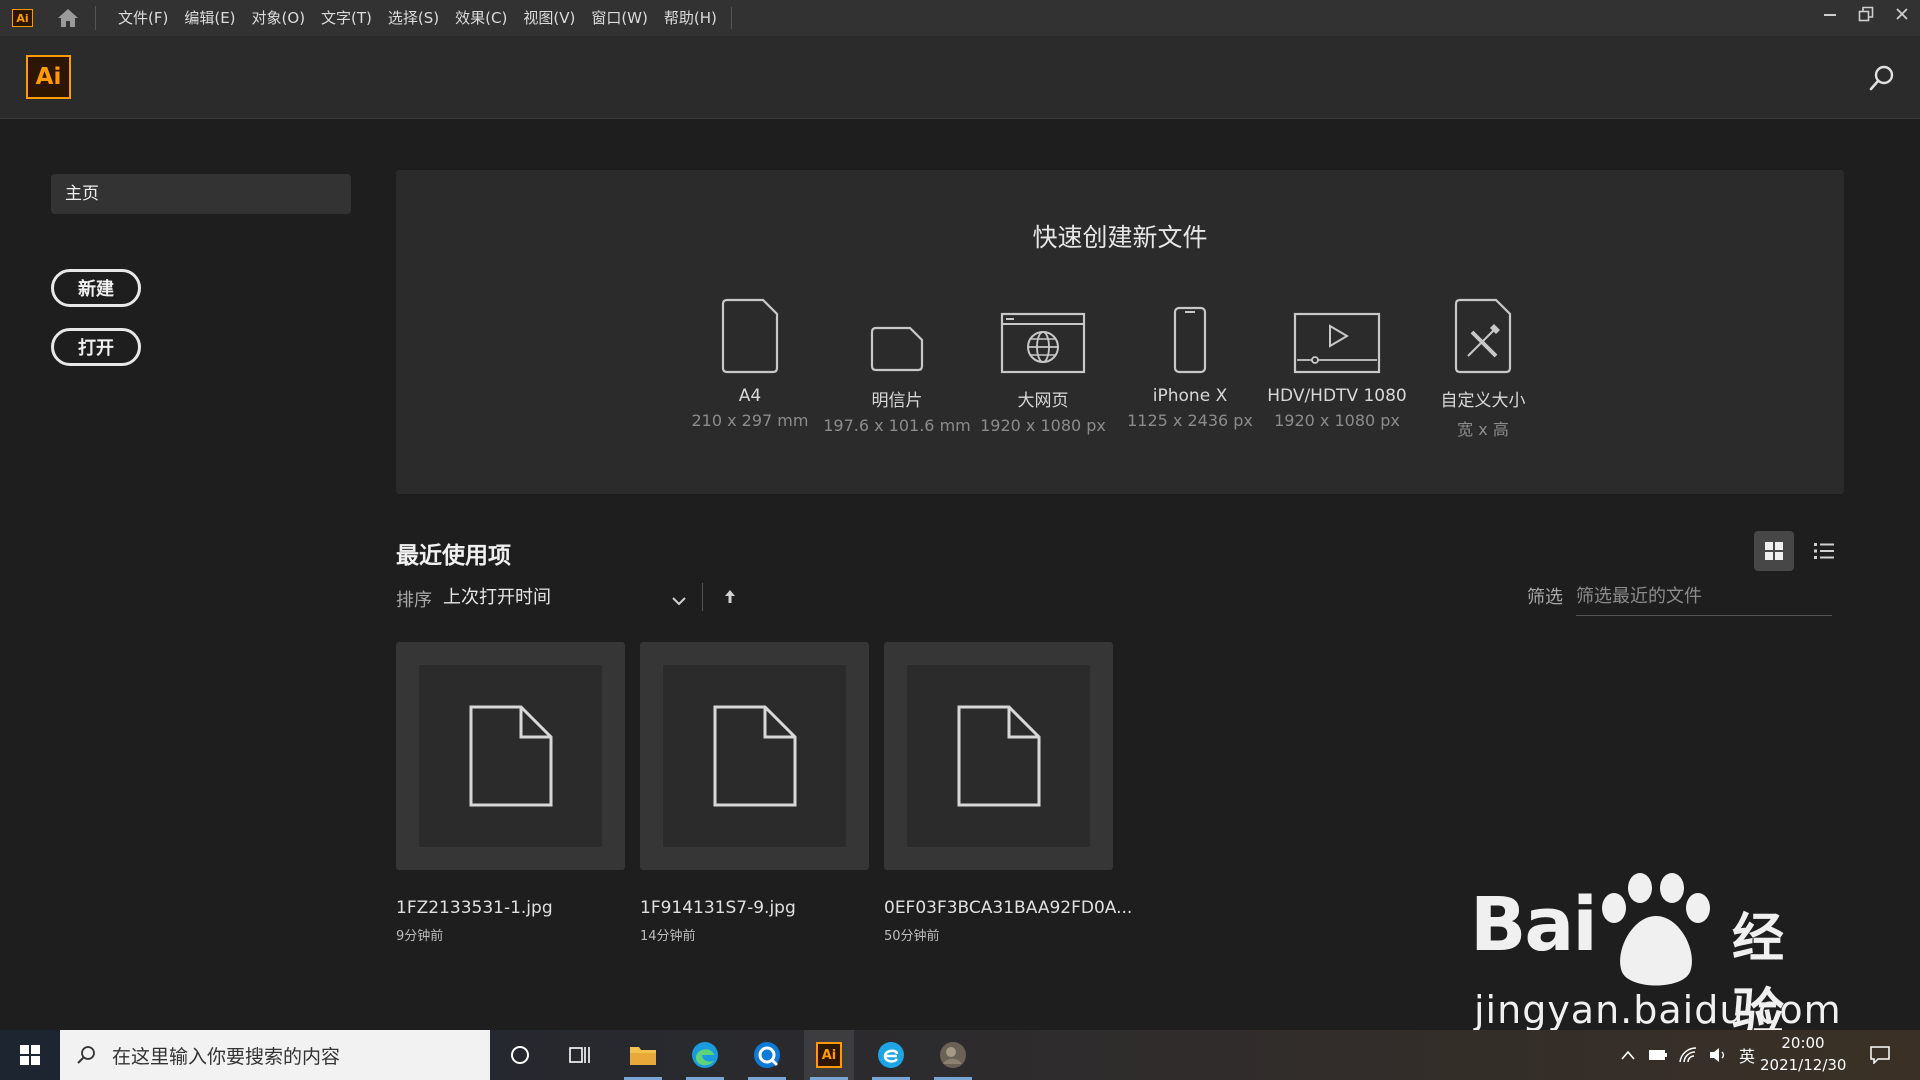 The height and width of the screenshot is (1080, 1920). What do you see at coordinates (481, 18) in the screenshot?
I see `menu-effect: 效果(C)` at bounding box center [481, 18].